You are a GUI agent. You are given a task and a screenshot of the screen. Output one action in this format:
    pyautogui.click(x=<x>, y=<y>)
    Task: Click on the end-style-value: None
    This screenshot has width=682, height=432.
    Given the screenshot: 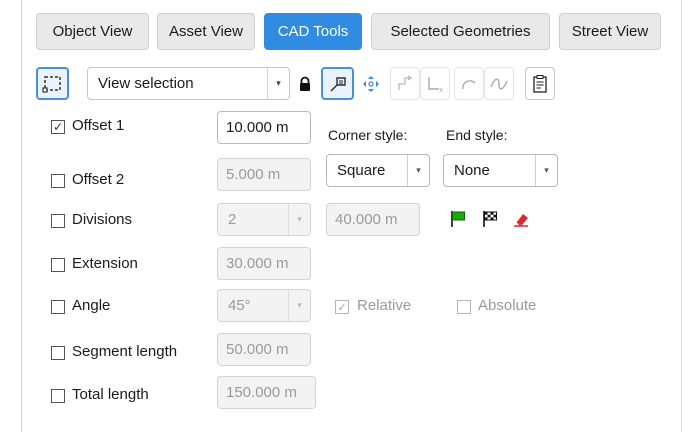 What is the action you would take?
    pyautogui.click(x=472, y=170)
    